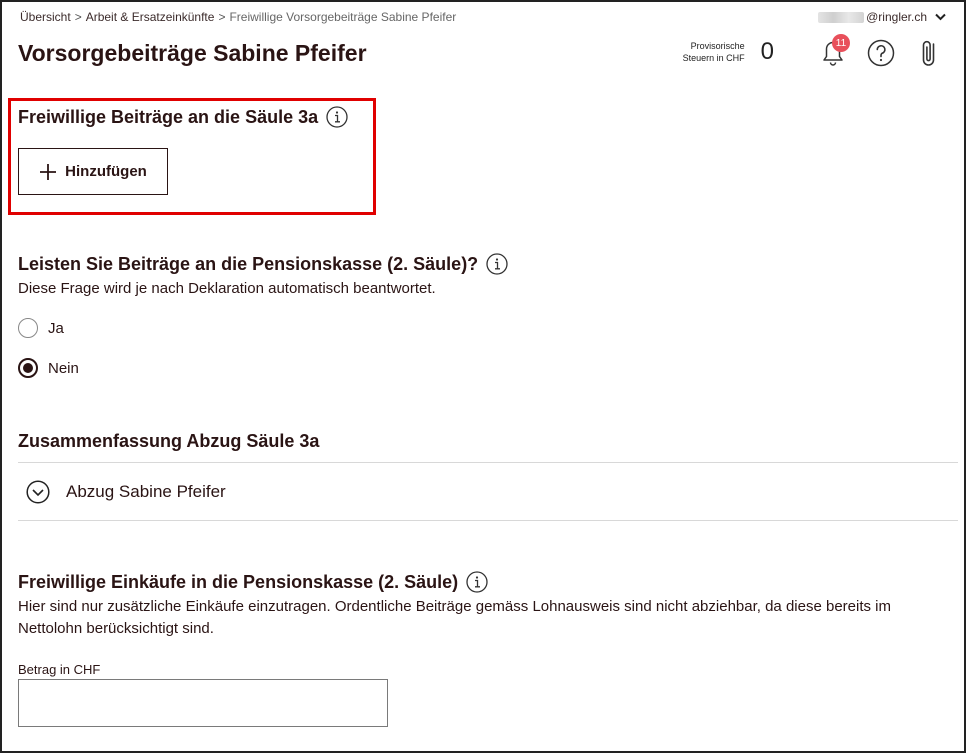  I want to click on radio-nein, so click(28, 368).